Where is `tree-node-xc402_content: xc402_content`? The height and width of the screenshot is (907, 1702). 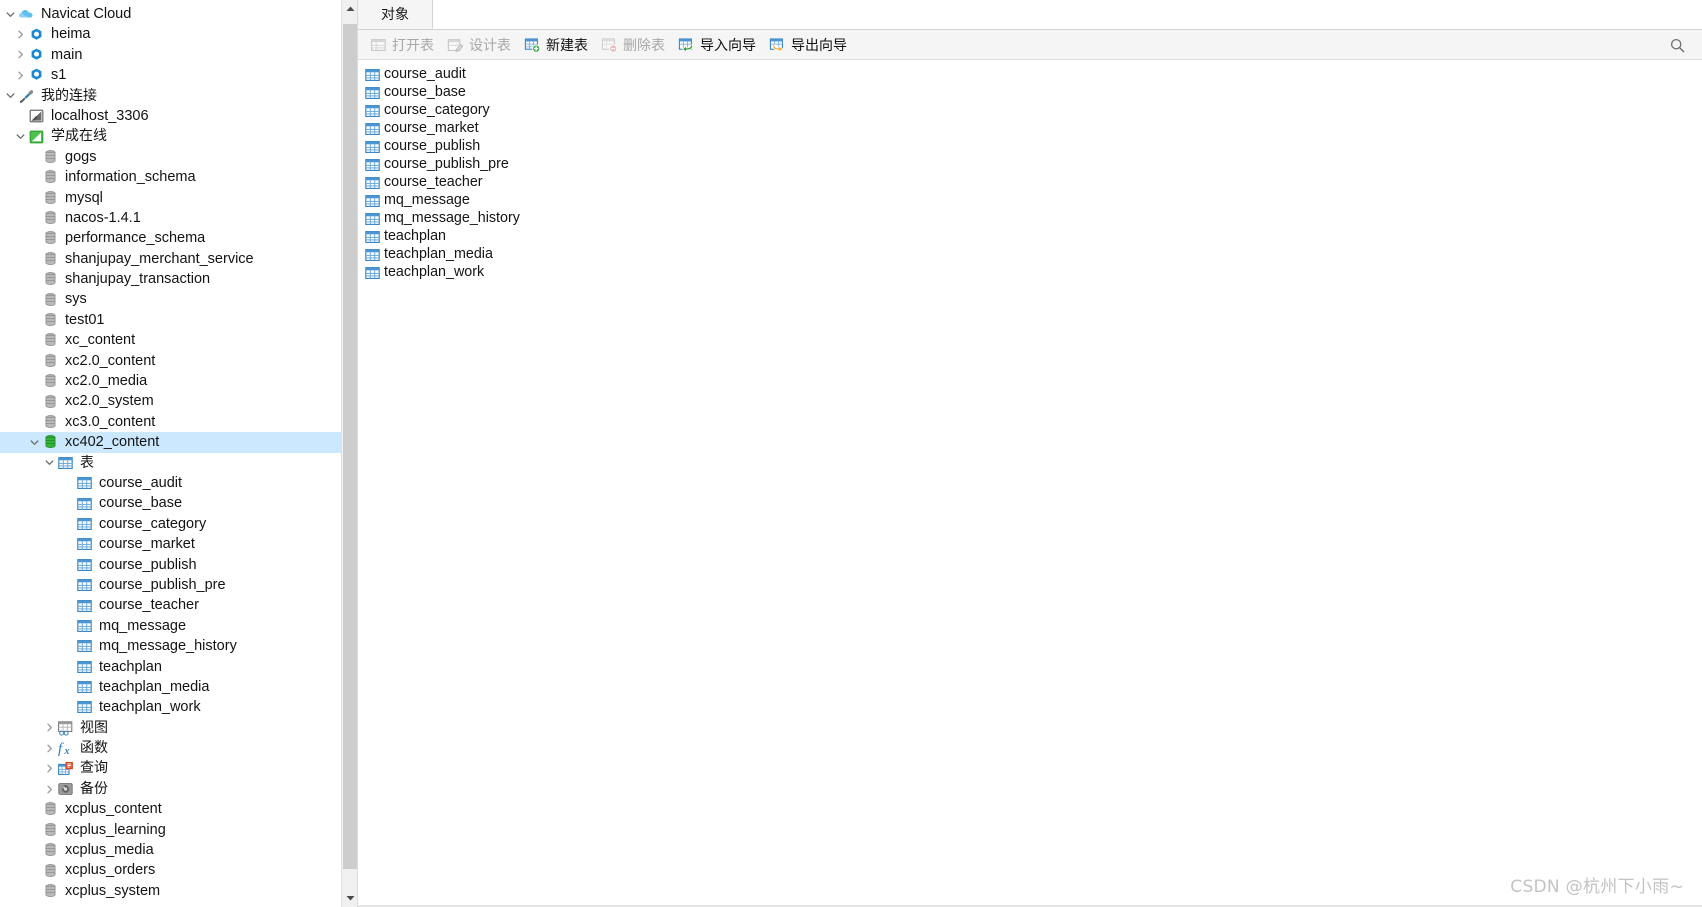 tree-node-xc402_content: xc402_content is located at coordinates (178, 442).